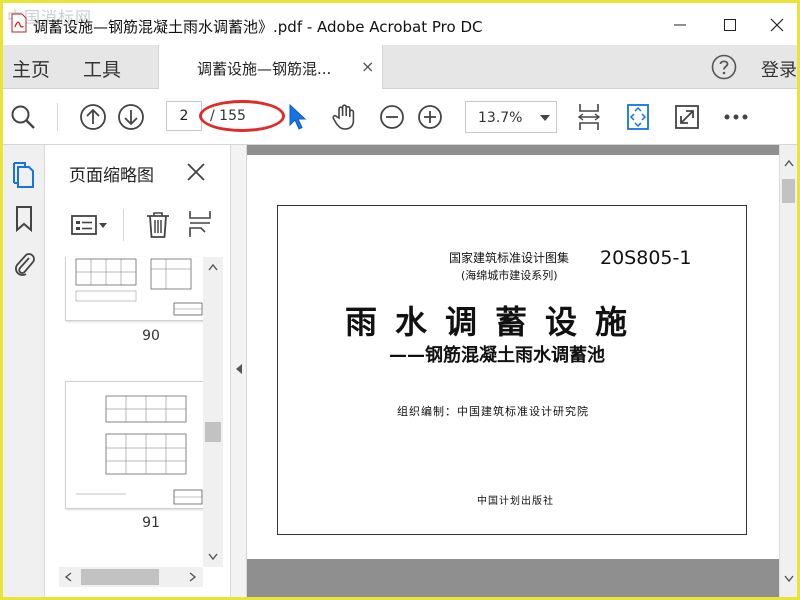  I want to click on thumbnail-vertical-scrollbar, so click(213, 412).